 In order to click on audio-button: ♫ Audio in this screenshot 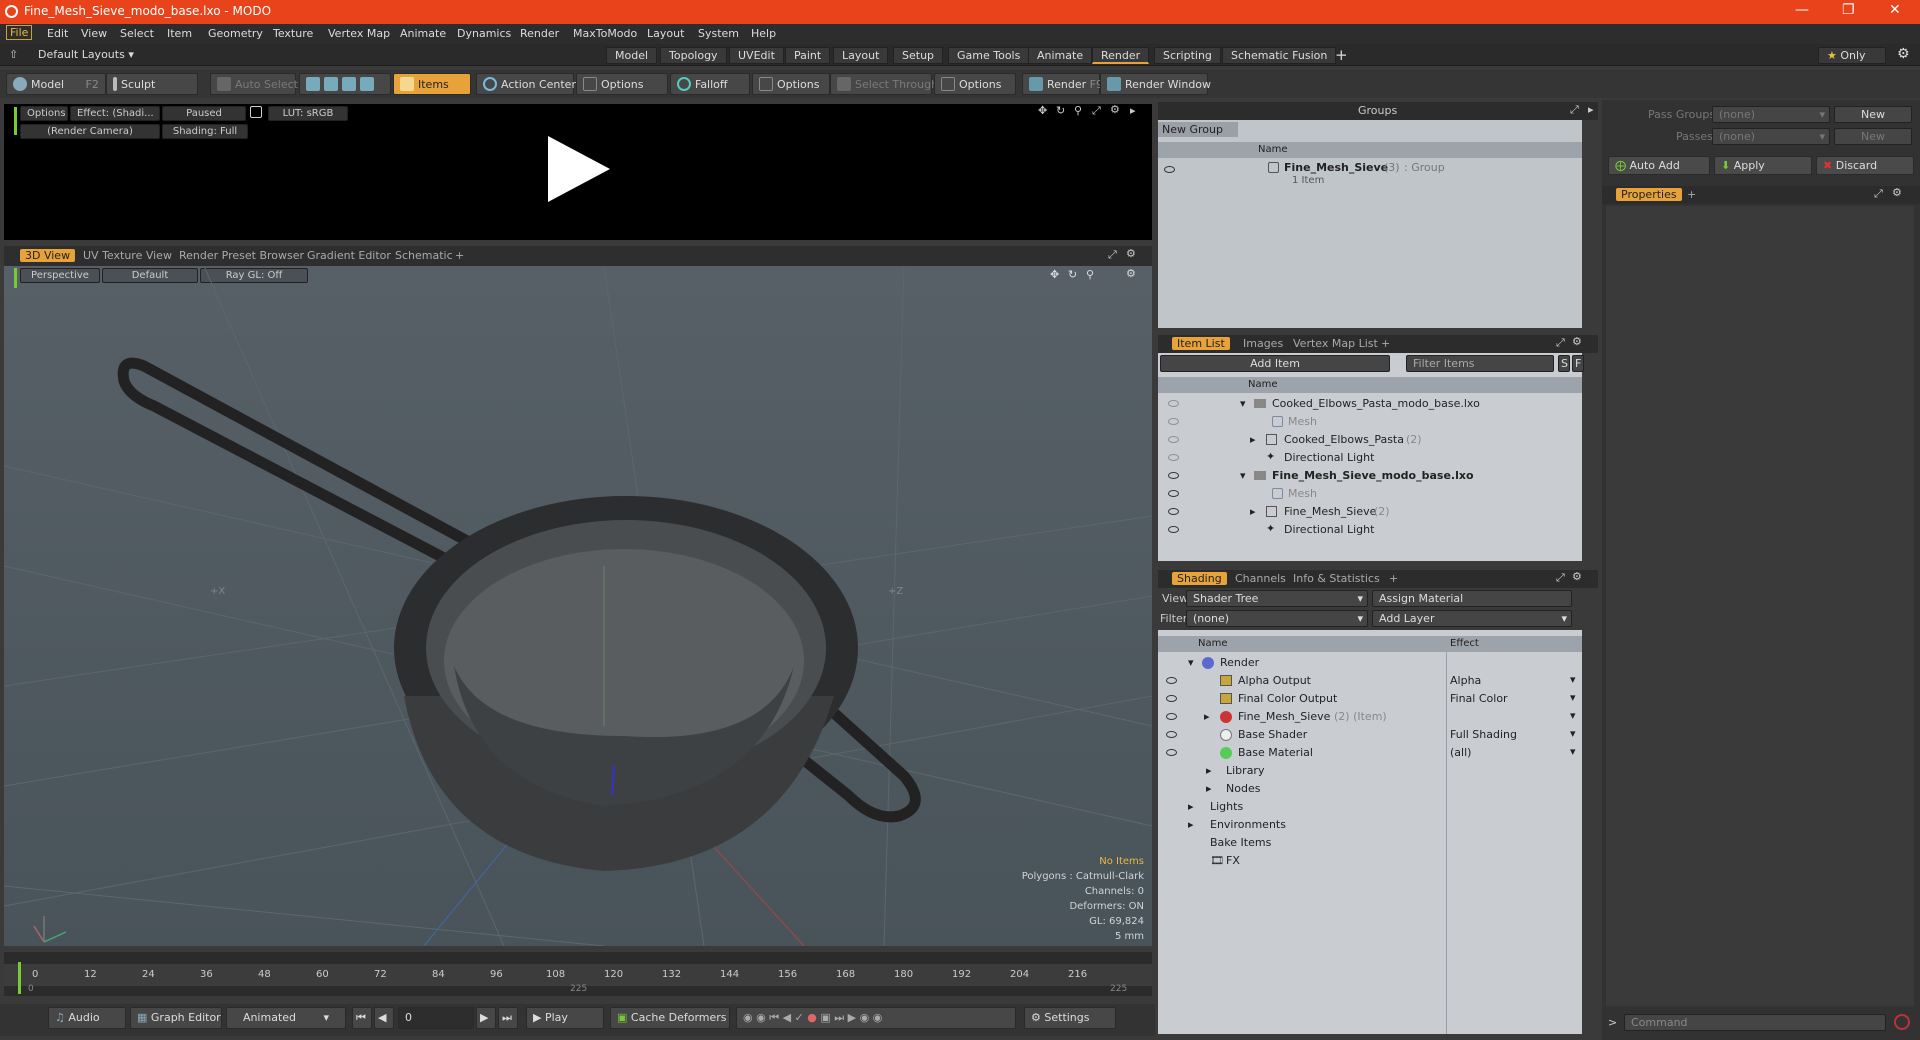, I will do `click(87, 1018)`.